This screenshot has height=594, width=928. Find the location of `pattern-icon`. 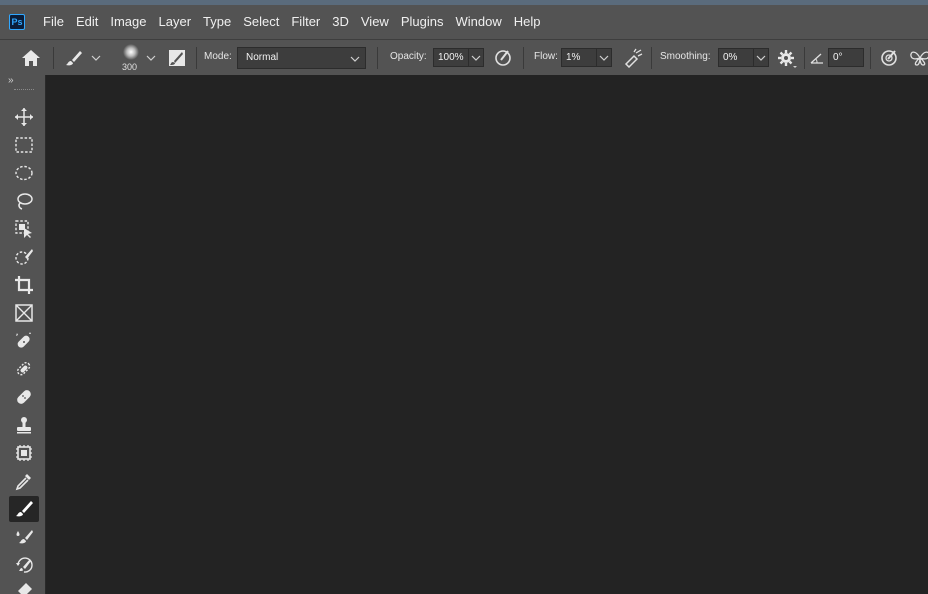

pattern-icon is located at coordinates (24, 453).